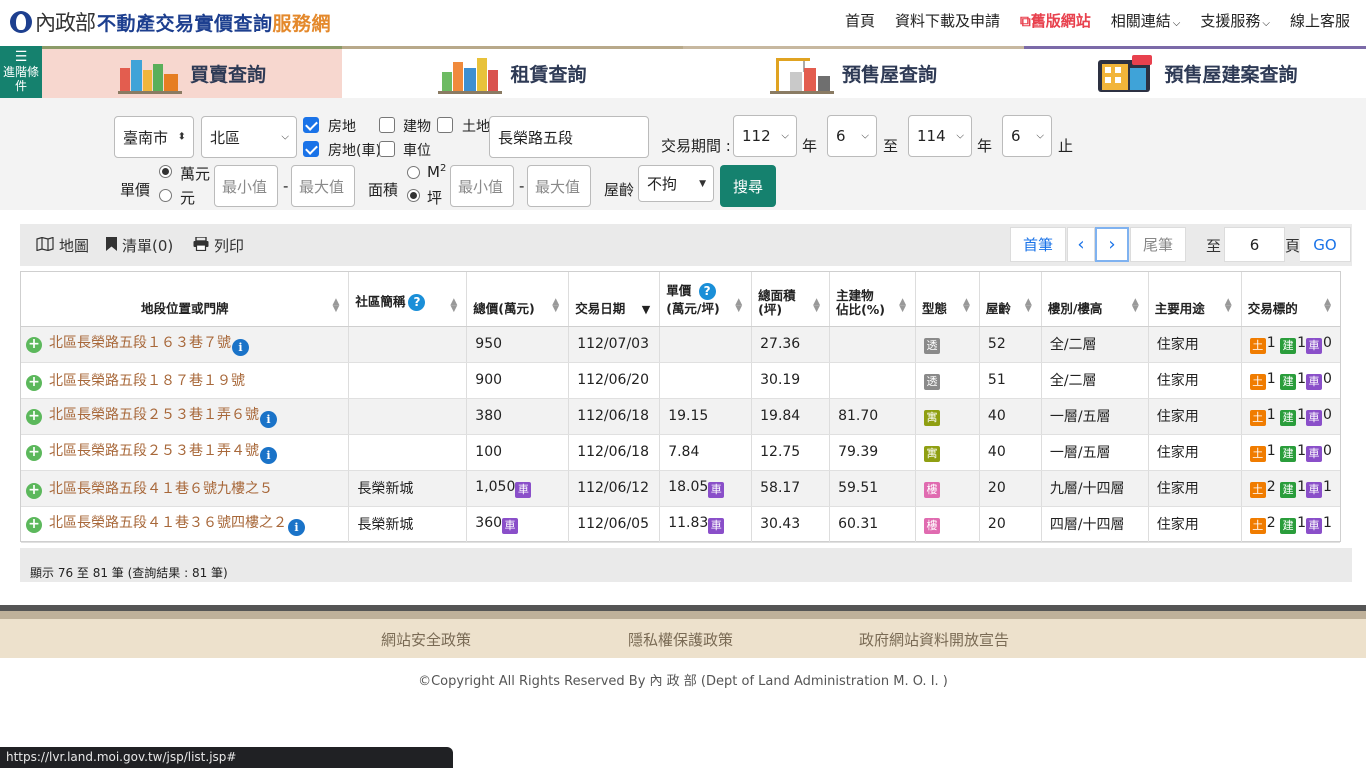  I want to click on cell-address: + 北區長榮路五段１６３巷７號 i, so click(185, 344).